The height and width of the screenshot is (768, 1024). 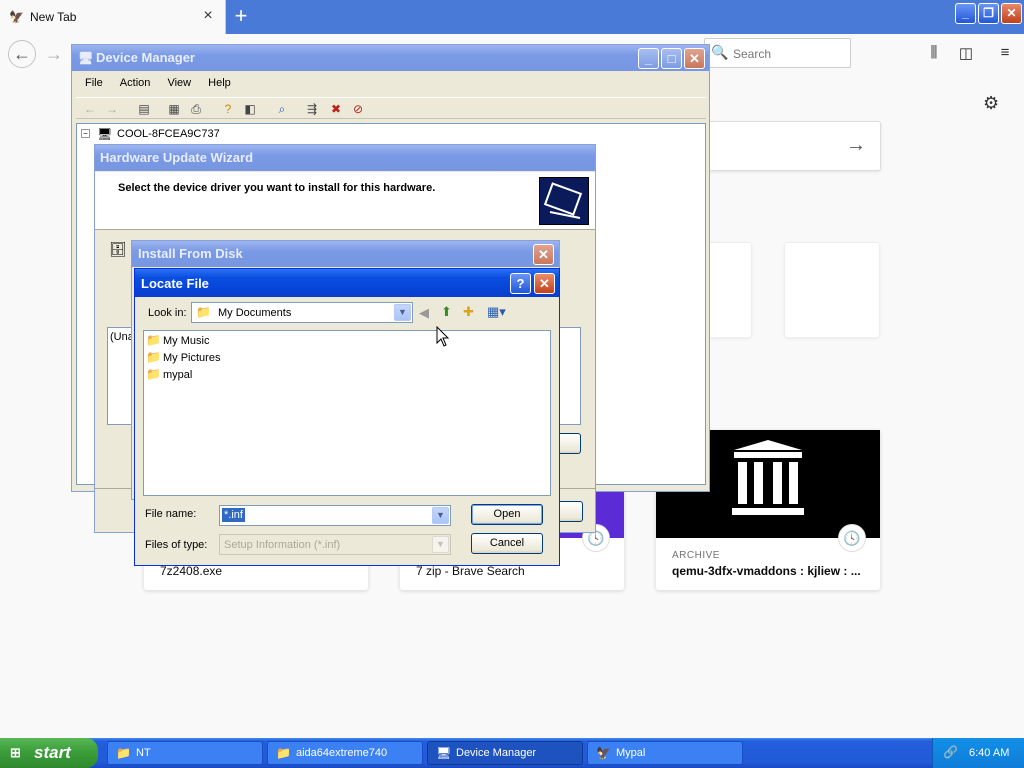 I want to click on view-menu-icon: ▦▾, so click(x=496, y=312).